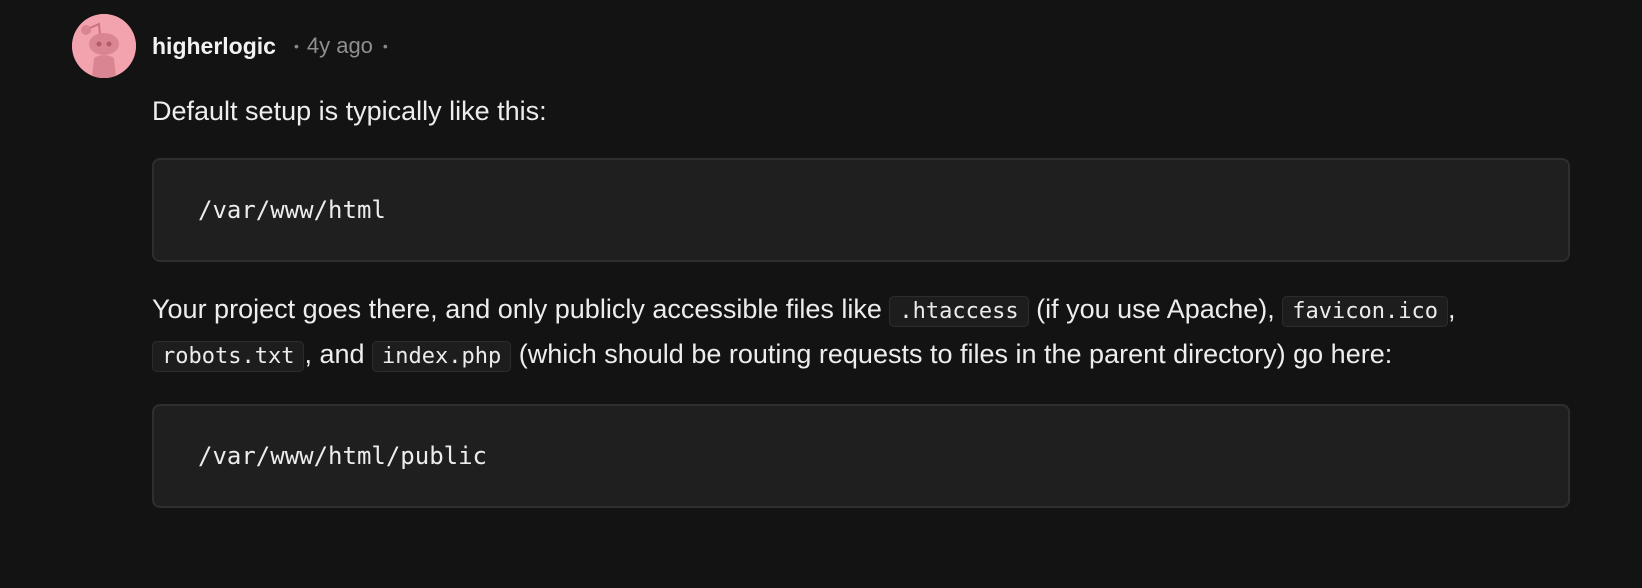  What do you see at coordinates (1155, 309) in the screenshot?
I see `text-segment: (if you use Apache),` at bounding box center [1155, 309].